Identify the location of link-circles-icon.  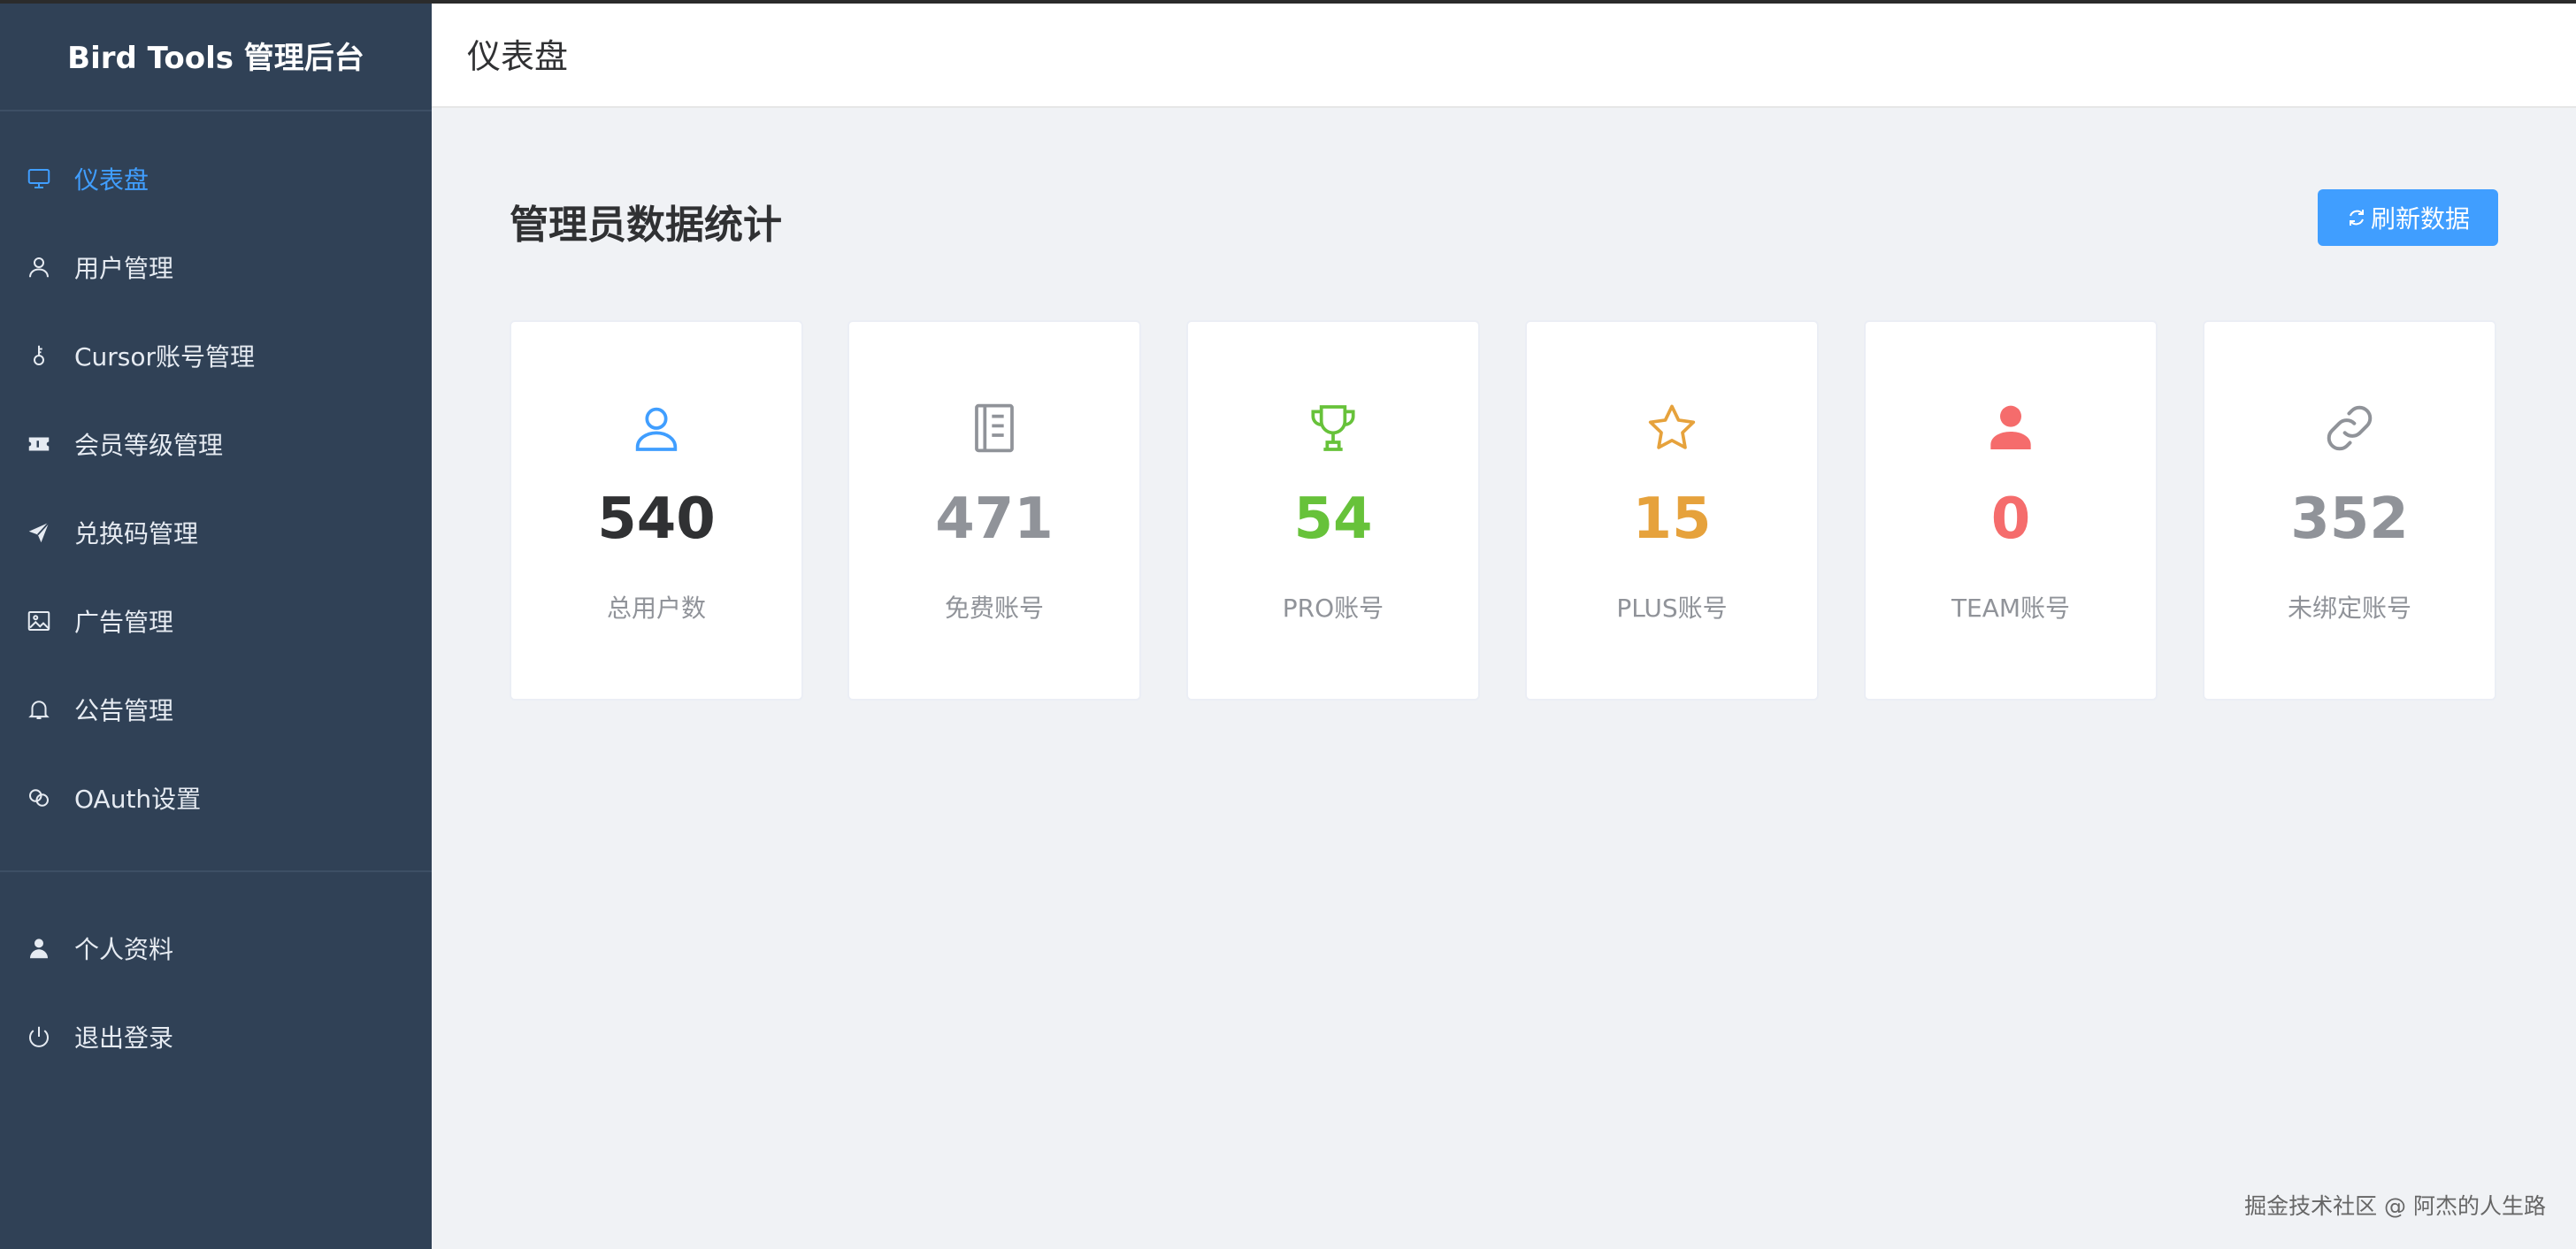
(39, 798).